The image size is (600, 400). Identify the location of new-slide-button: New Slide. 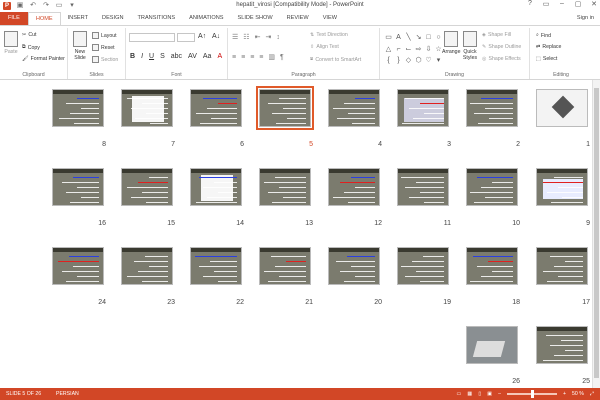
(80, 46).